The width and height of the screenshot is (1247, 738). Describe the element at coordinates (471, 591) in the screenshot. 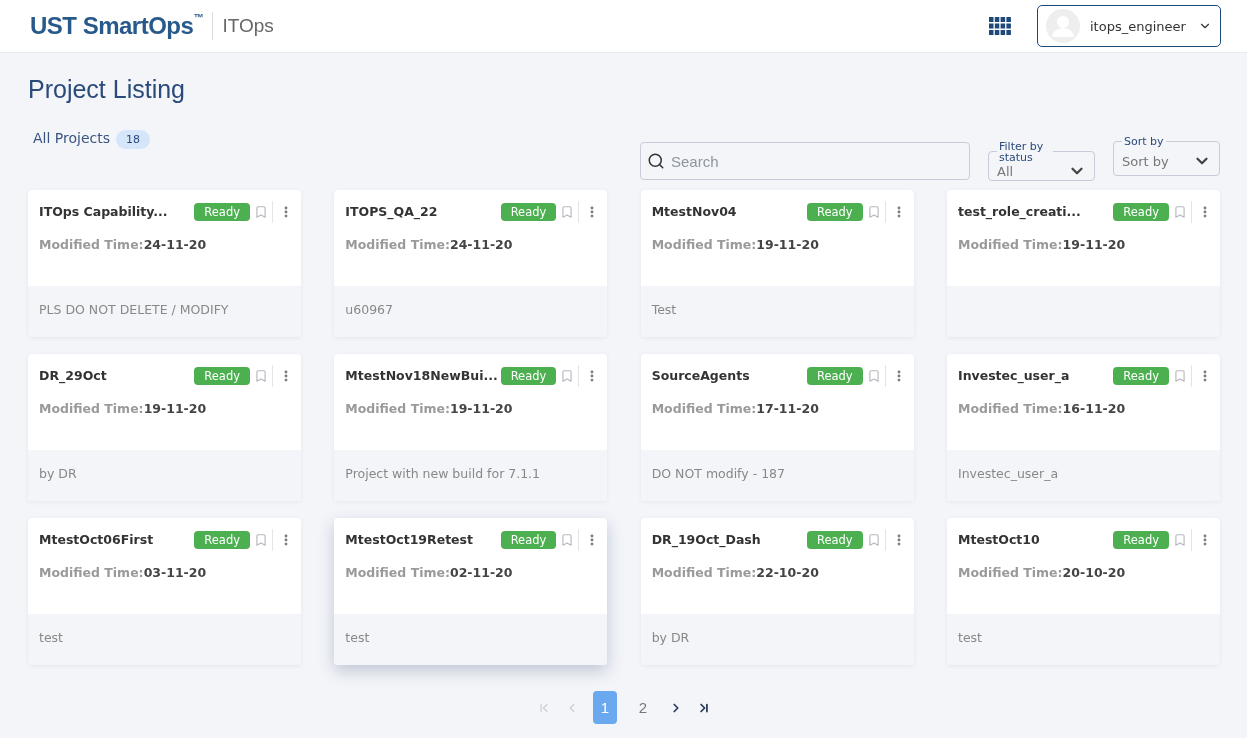

I see `project-card: MtestOct19Retest Ready Modified Time:02-11-20 test` at that location.